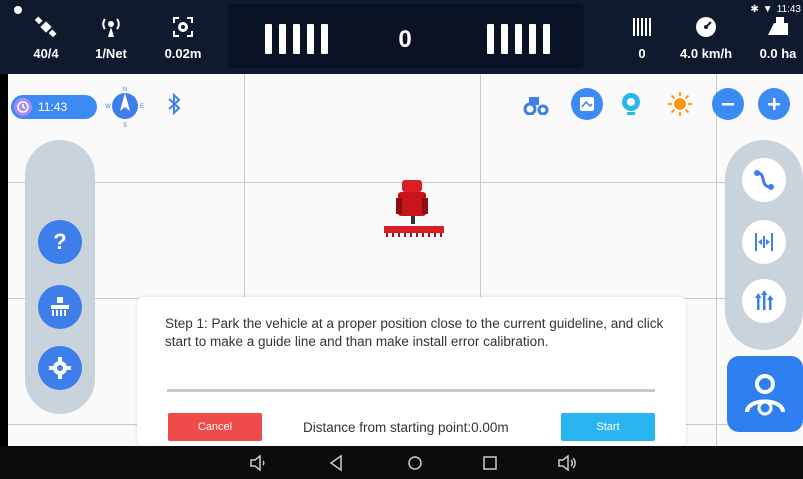 This screenshot has height=479, width=803. What do you see at coordinates (296, 39) in the screenshot?
I see `lightbar-left-bars` at bounding box center [296, 39].